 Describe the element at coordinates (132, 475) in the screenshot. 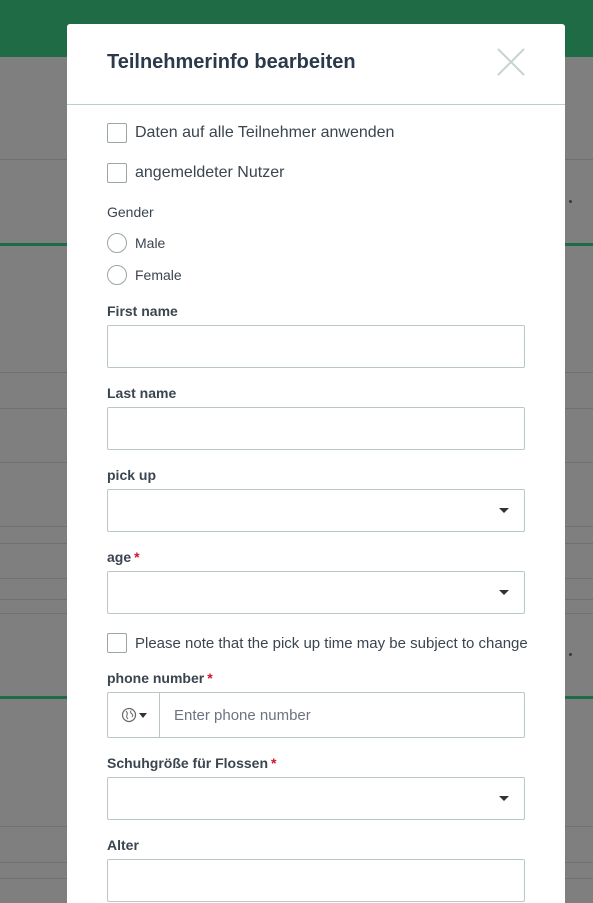

I see `pick-up-label: pick up` at that location.